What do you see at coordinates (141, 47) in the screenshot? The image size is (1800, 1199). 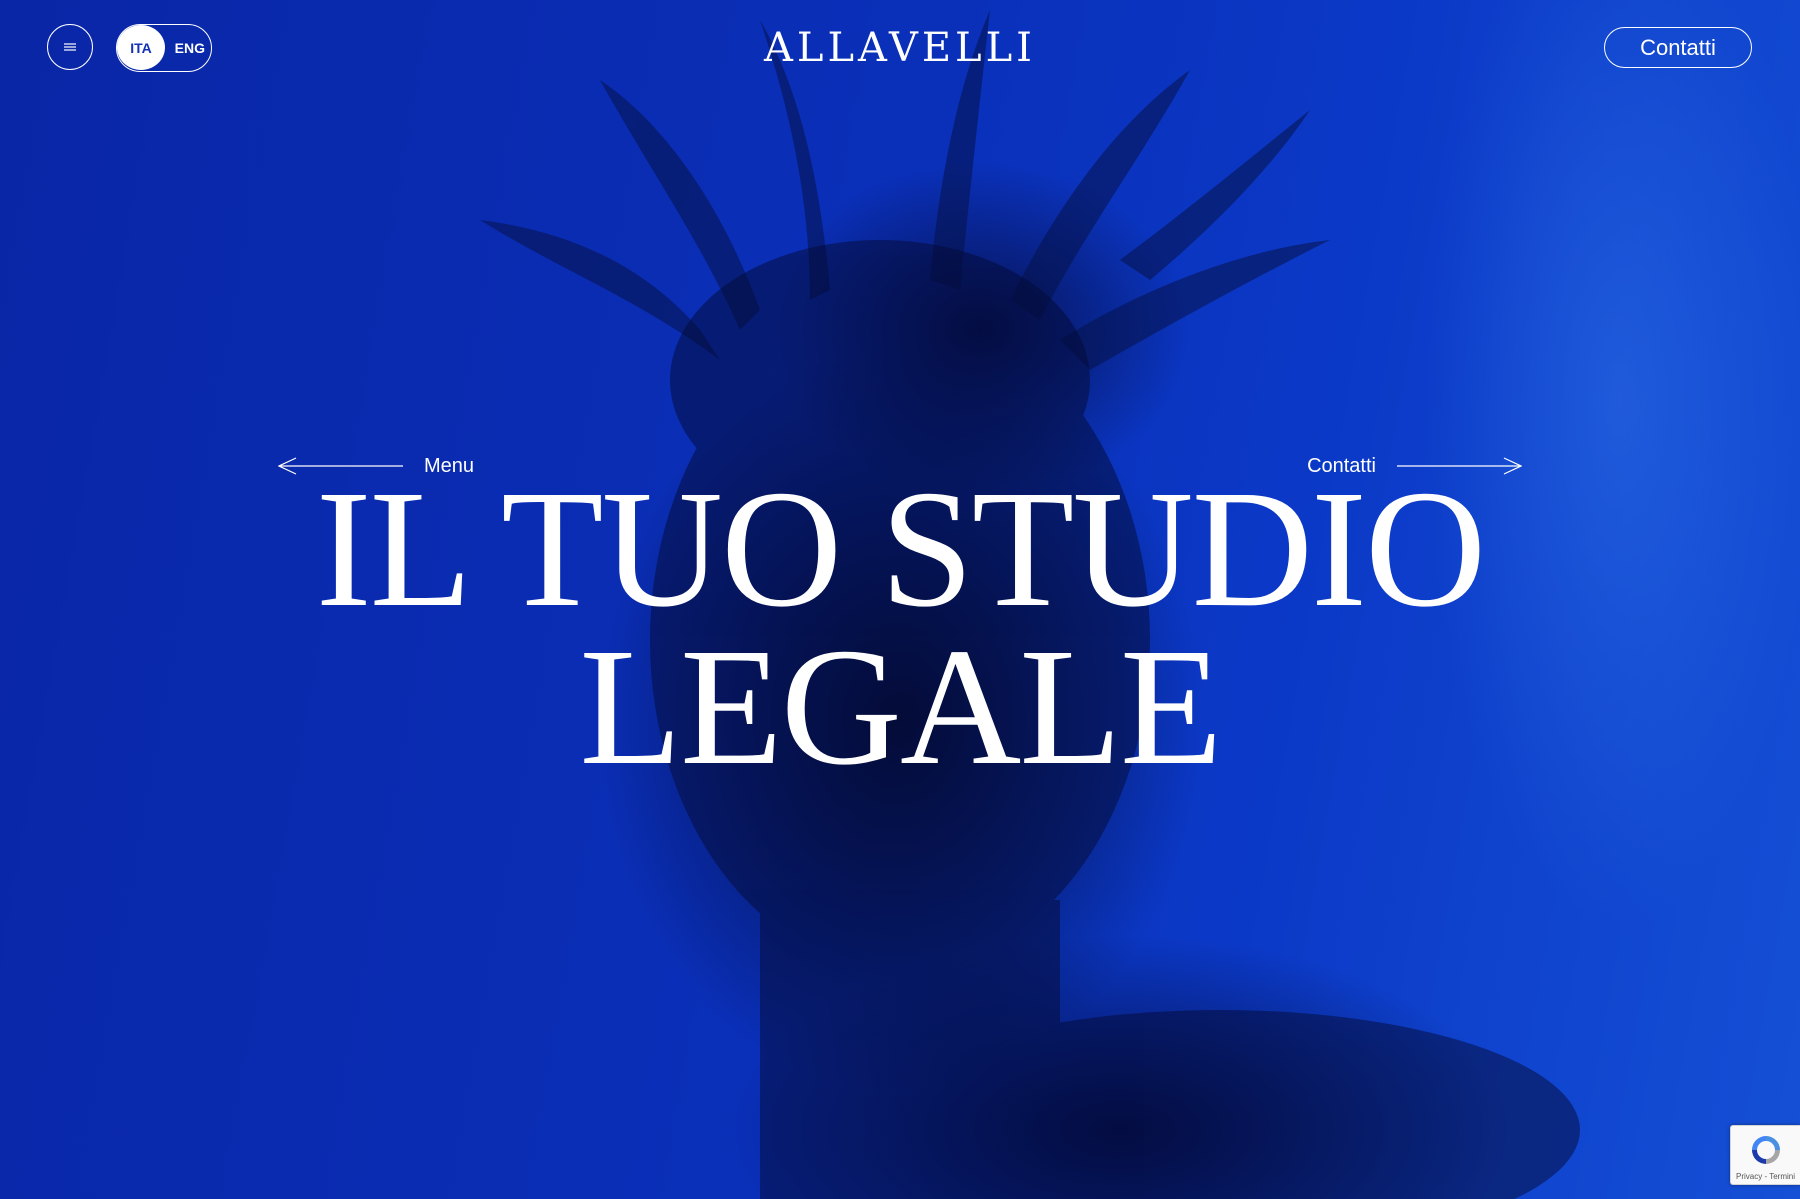 I see `language-option-ita: ITA` at bounding box center [141, 47].